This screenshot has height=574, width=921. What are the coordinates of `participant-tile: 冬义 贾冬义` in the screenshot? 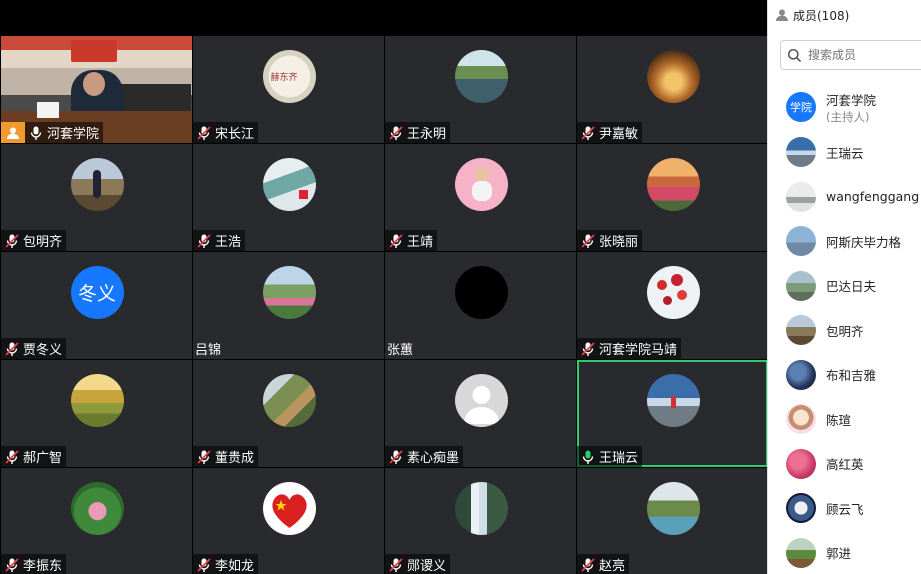 It's located at (96, 305).